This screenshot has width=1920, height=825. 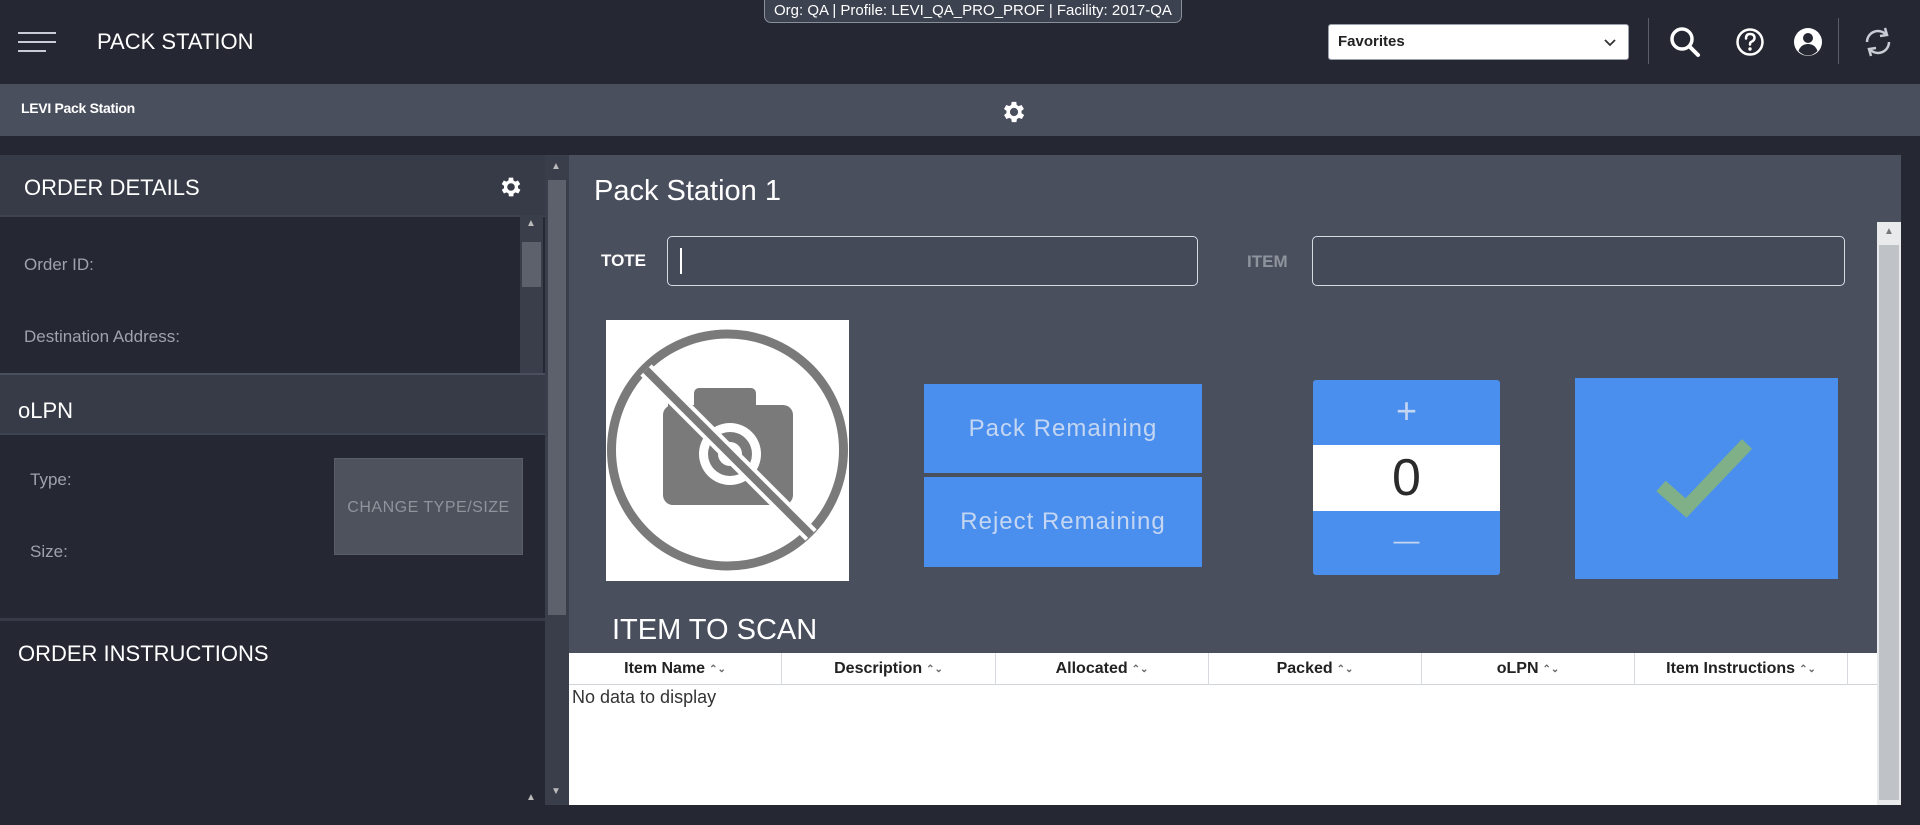 What do you see at coordinates (175, 41) in the screenshot?
I see `app-title: PACK STATION` at bounding box center [175, 41].